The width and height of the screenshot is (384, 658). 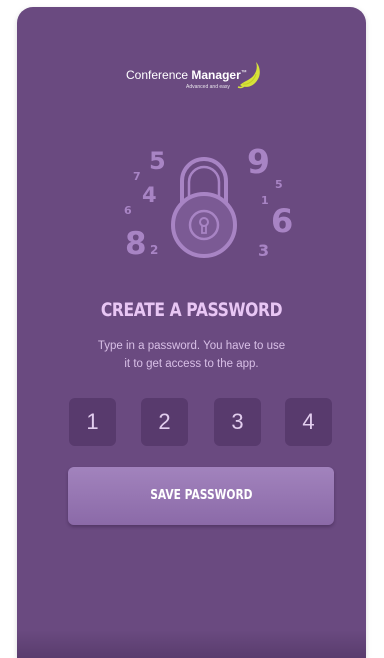 What do you see at coordinates (204, 207) in the screenshot?
I see `padlock-icon` at bounding box center [204, 207].